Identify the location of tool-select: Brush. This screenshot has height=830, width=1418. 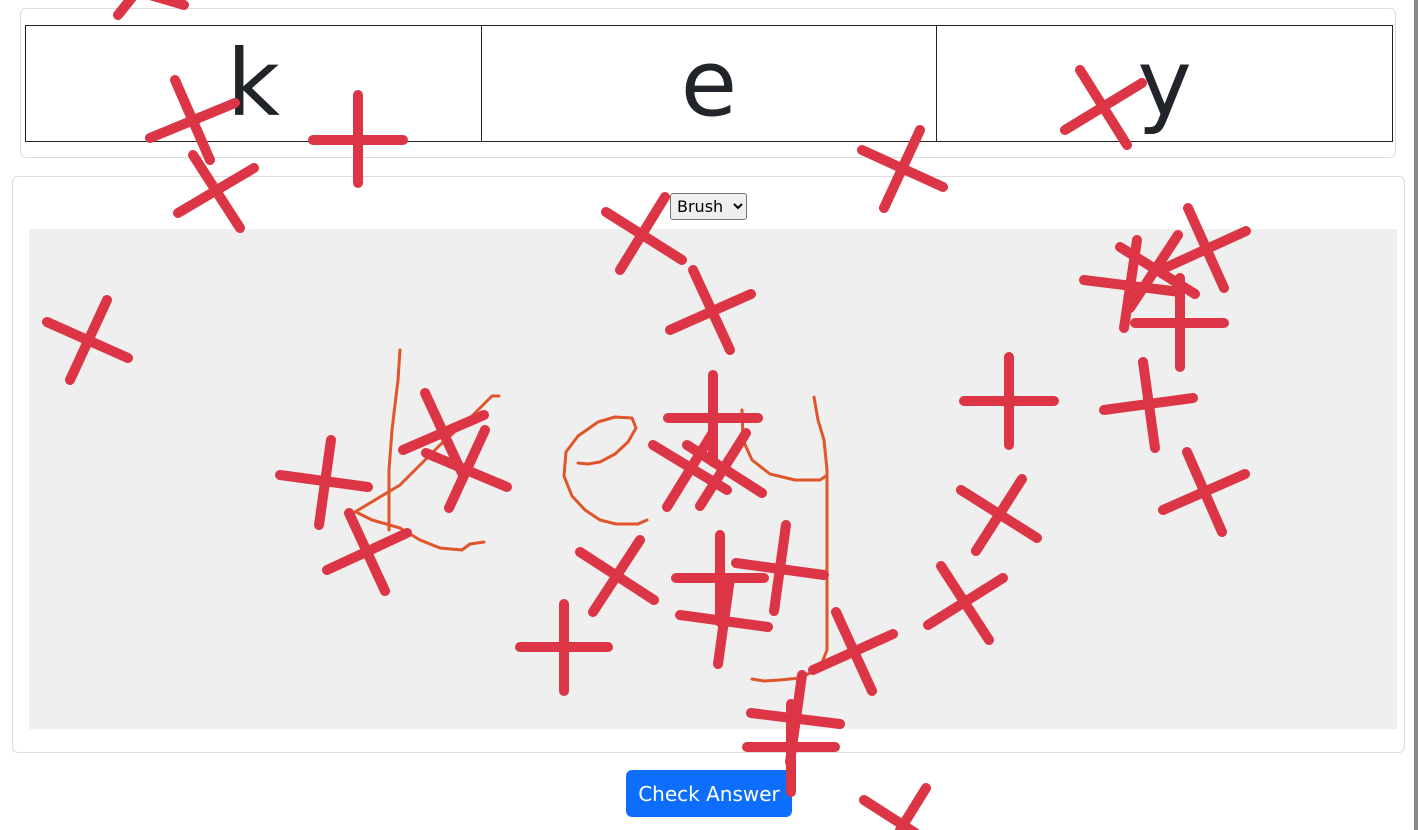
(708, 206).